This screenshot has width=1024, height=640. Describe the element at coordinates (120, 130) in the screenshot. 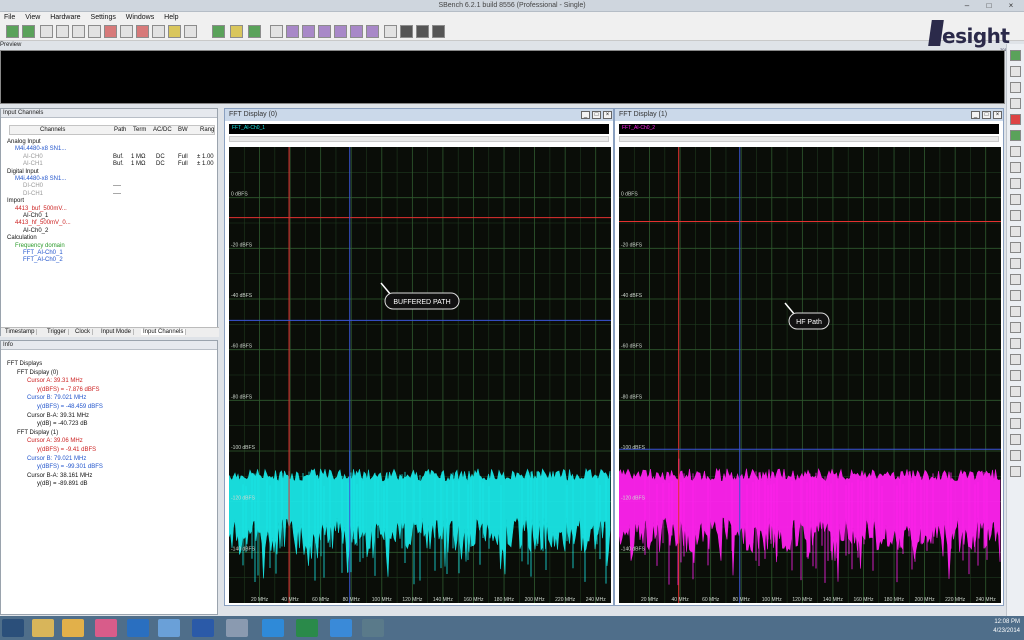

I see `col-path: Path` at that location.